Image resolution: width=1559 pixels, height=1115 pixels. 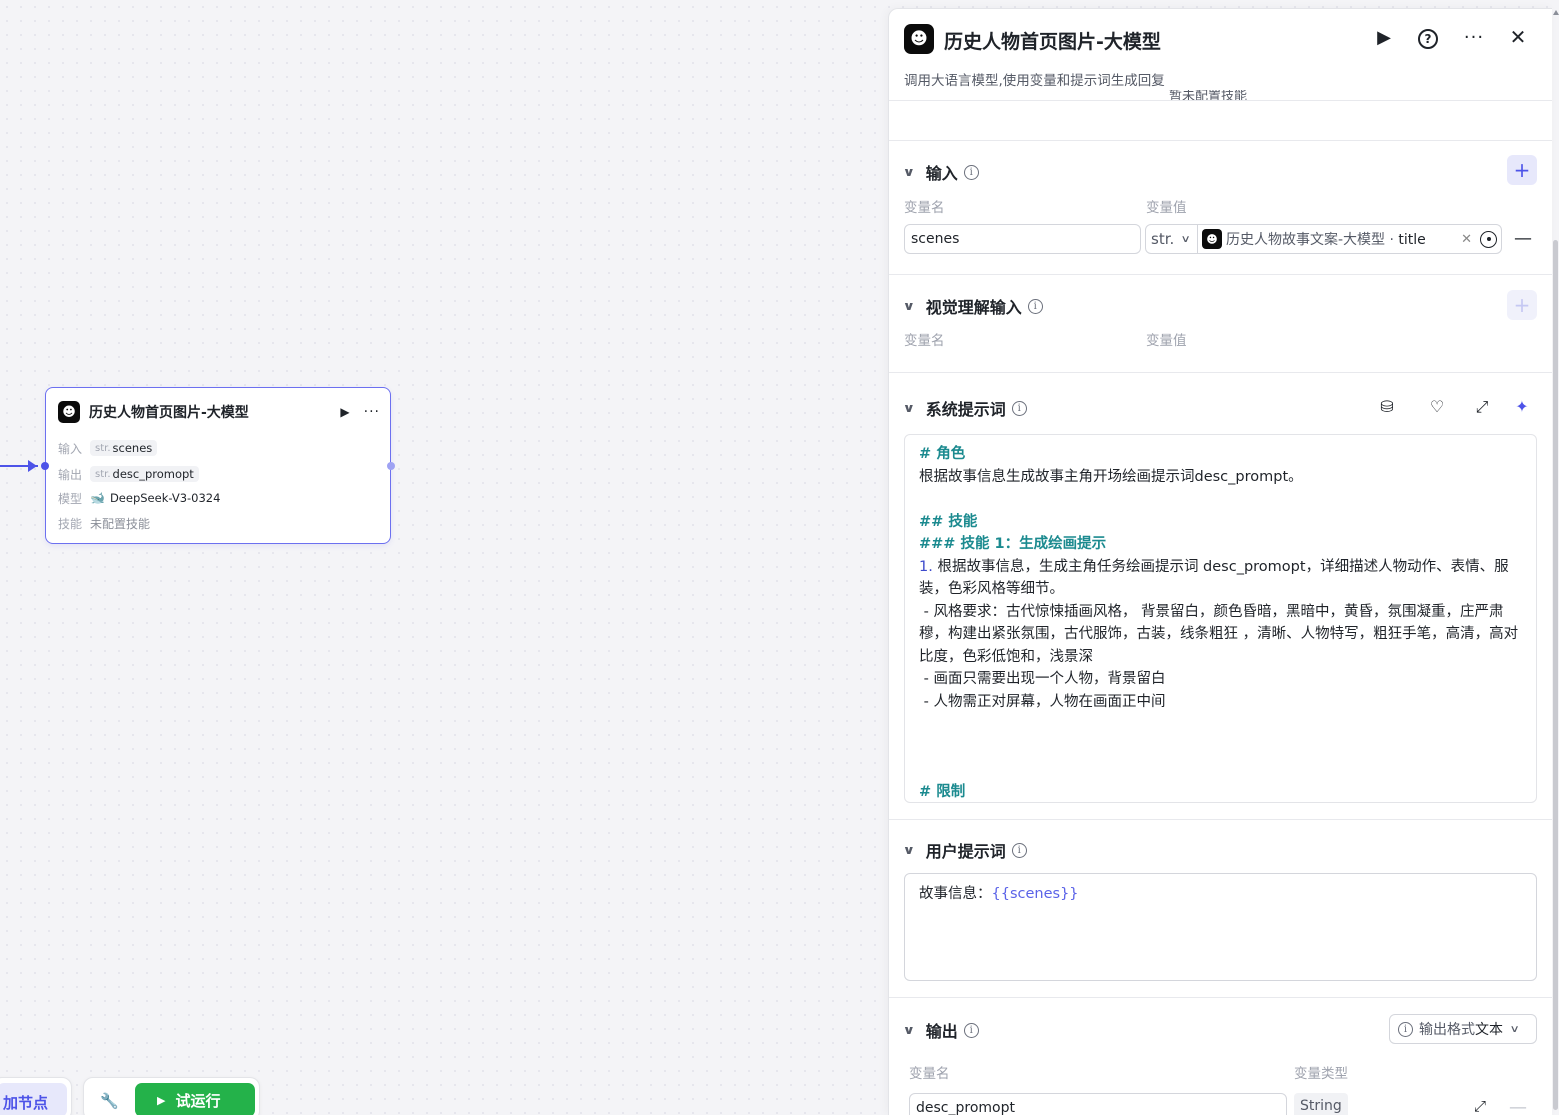 I want to click on remove-output-button: —, so click(x=1518, y=1106).